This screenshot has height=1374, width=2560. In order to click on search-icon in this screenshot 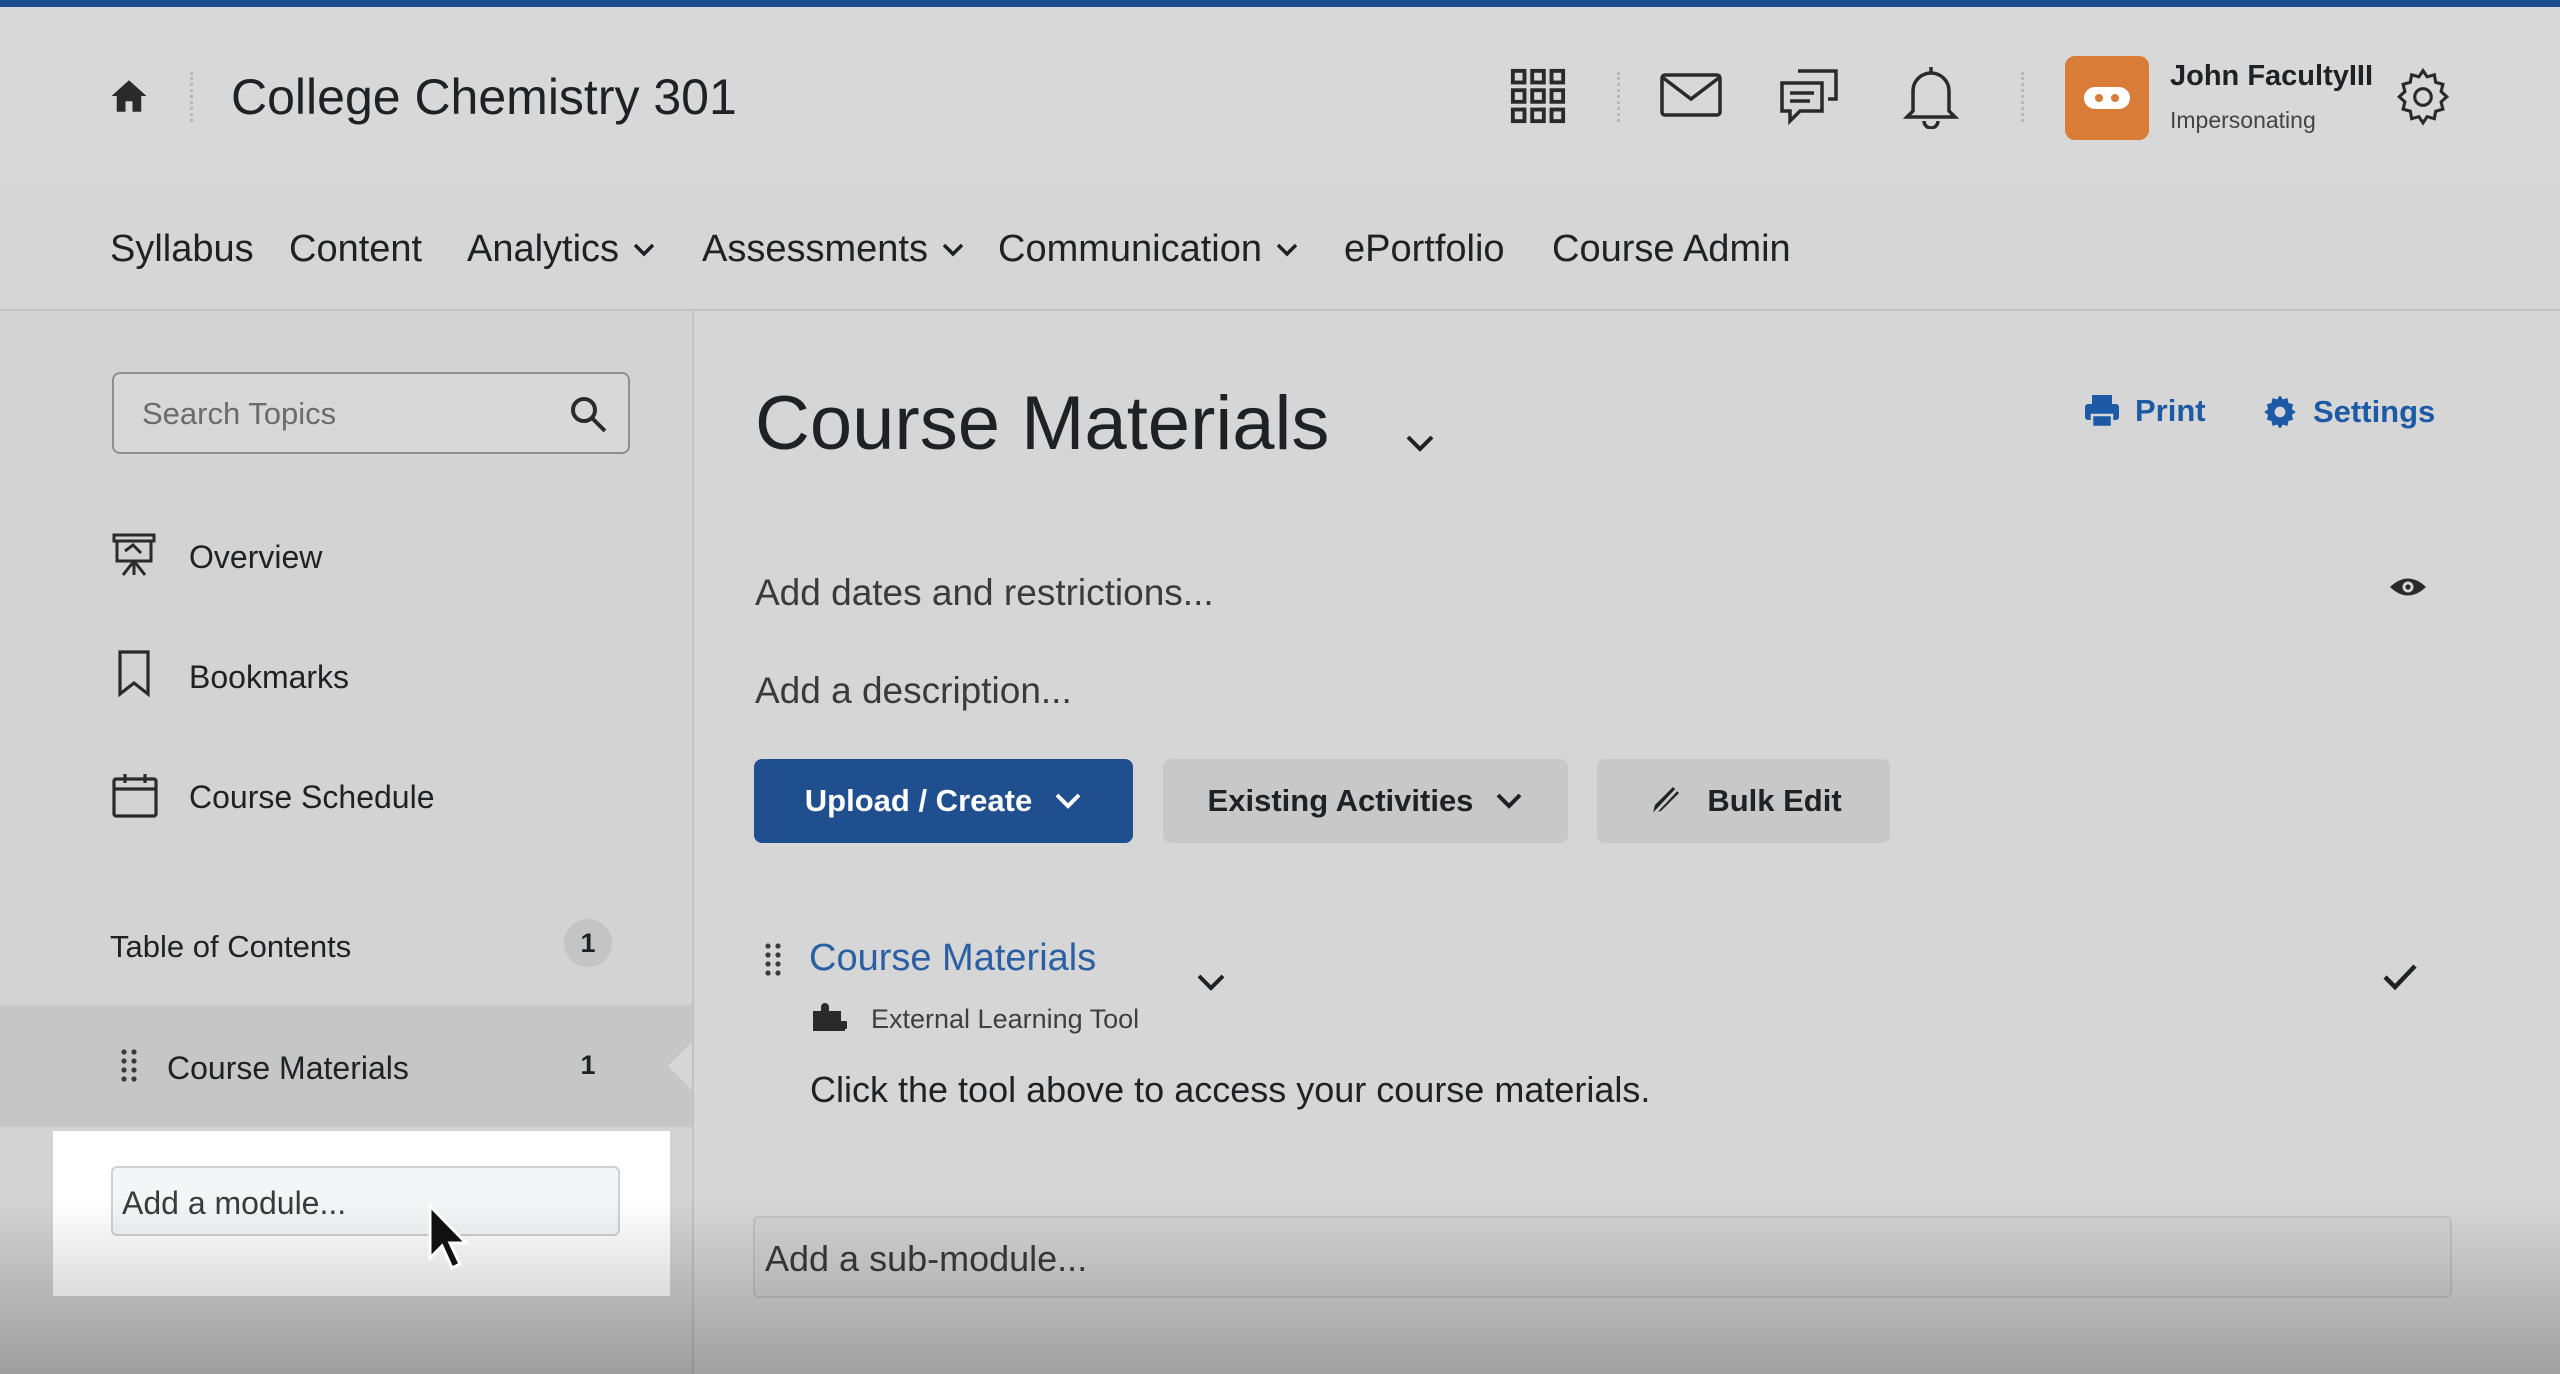, I will do `click(588, 414)`.